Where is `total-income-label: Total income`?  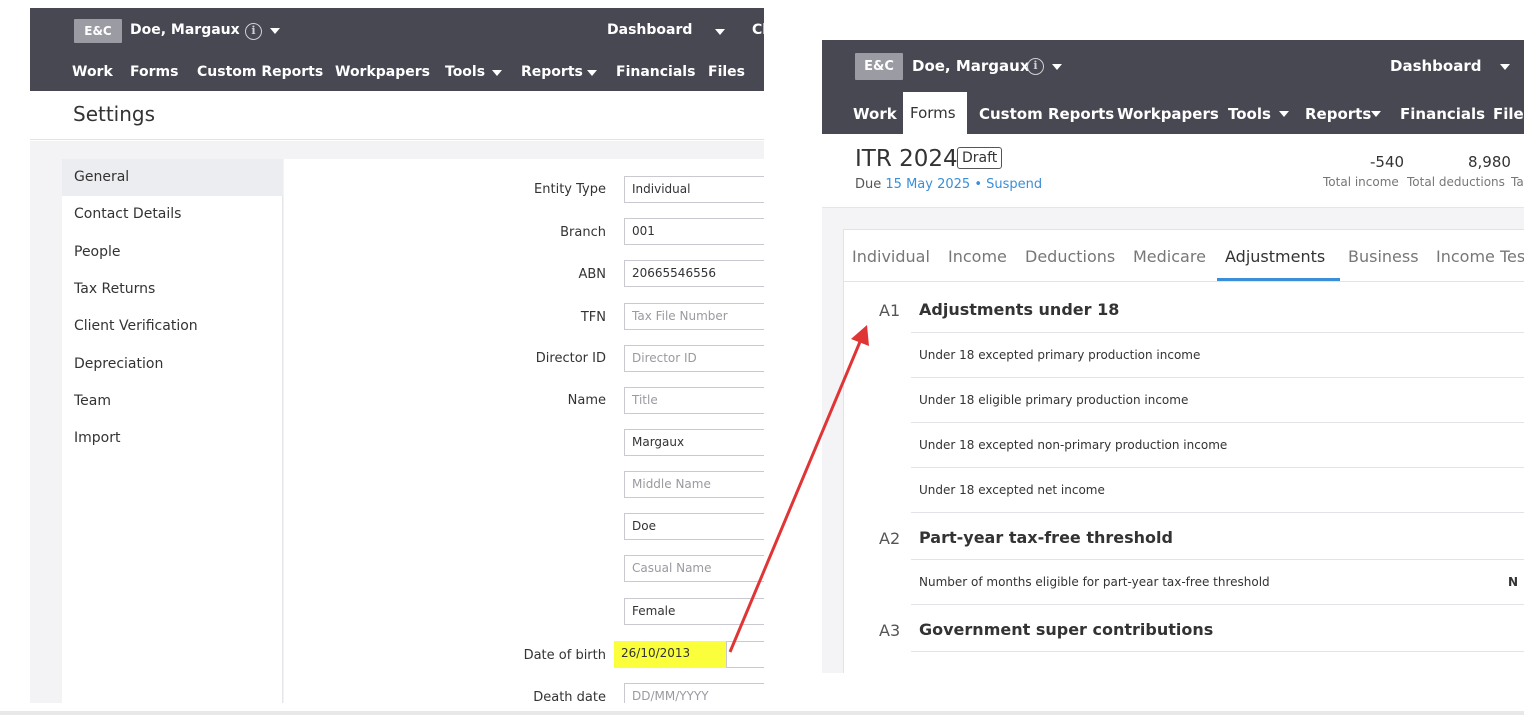
total-income-label: Total income is located at coordinates (1361, 182).